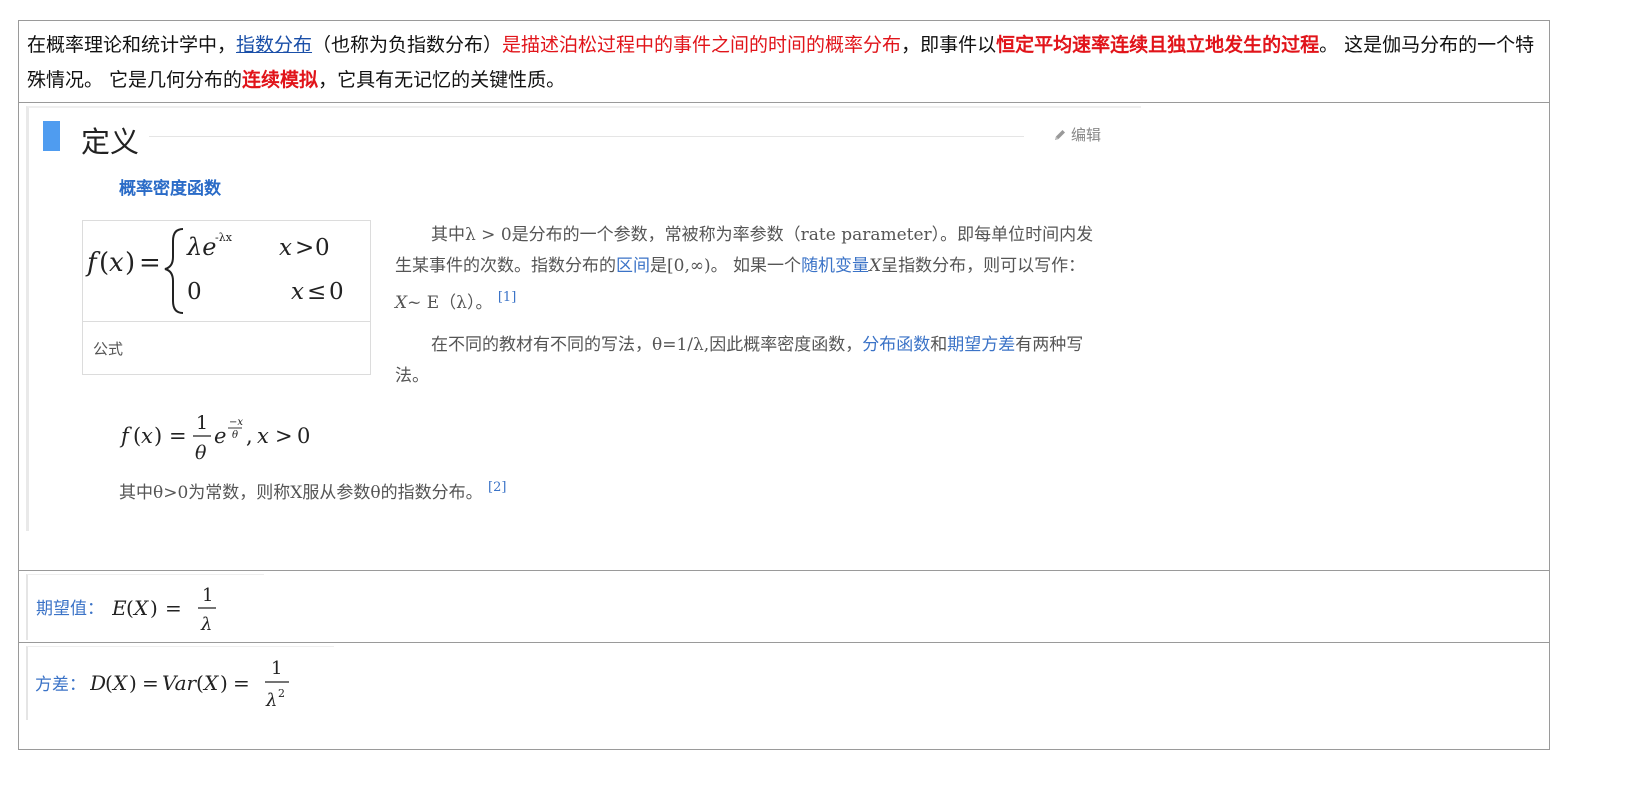  I want to click on pdf-piecewise-formula: f ( x ) = λe -λx x > 0 0 x ≤ 0, so click(226, 275).